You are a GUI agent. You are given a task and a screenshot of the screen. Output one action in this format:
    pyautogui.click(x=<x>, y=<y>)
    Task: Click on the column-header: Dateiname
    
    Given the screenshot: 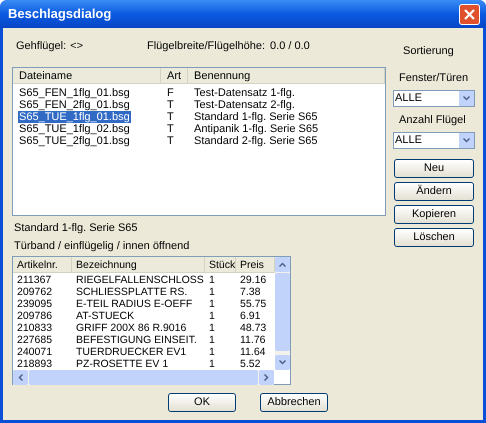 What is the action you would take?
    pyautogui.click(x=87, y=75)
    